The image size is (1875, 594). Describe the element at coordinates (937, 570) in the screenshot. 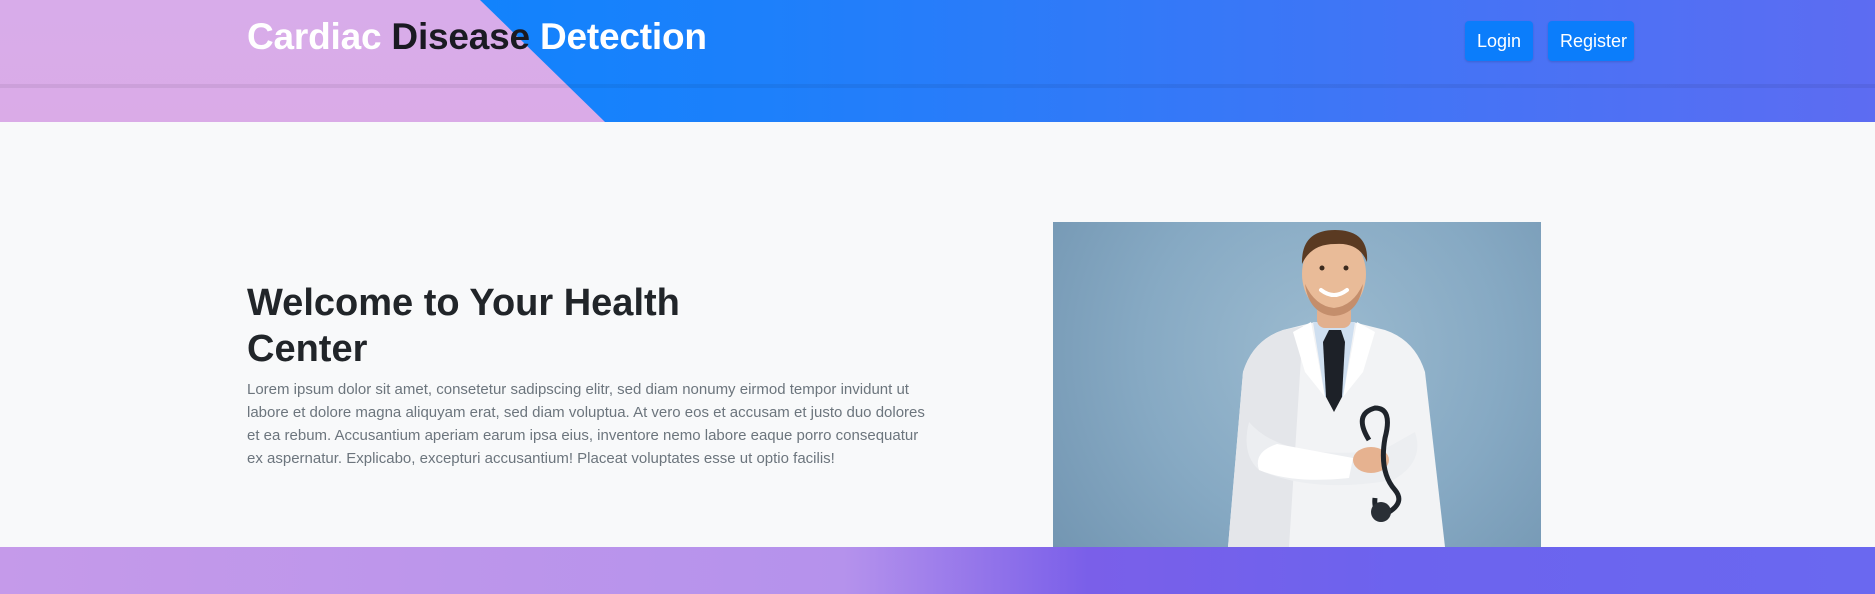

I see `footer-band` at that location.